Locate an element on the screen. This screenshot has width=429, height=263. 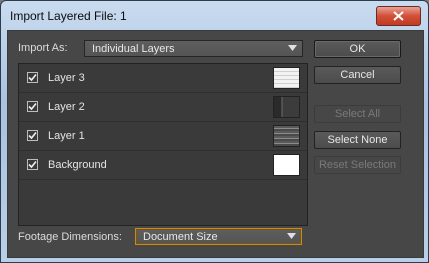
layer-row: Layer 3 is located at coordinates (163, 78).